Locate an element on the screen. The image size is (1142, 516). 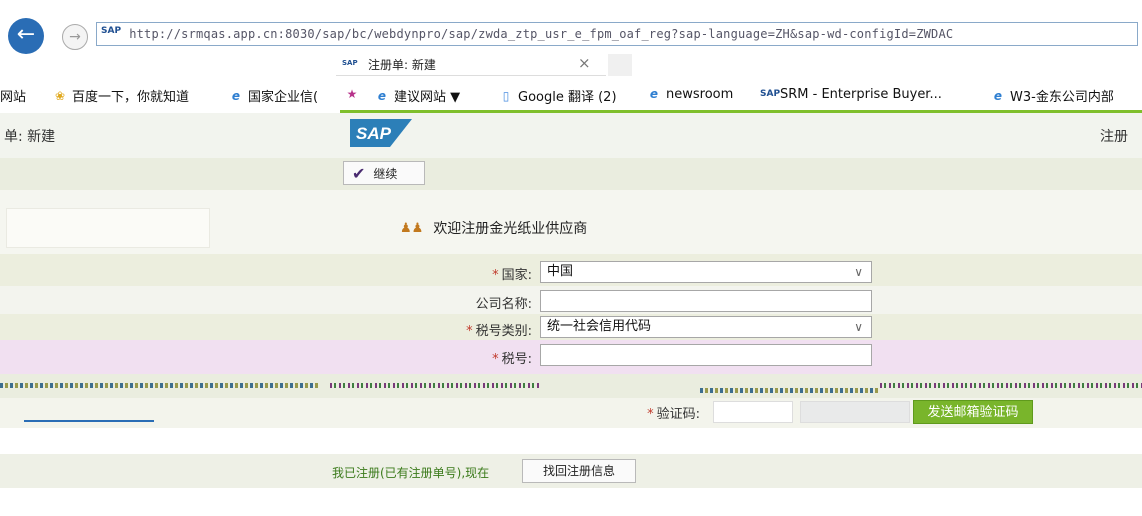
sap-tab-icon: SAP is located at coordinates (350, 63).